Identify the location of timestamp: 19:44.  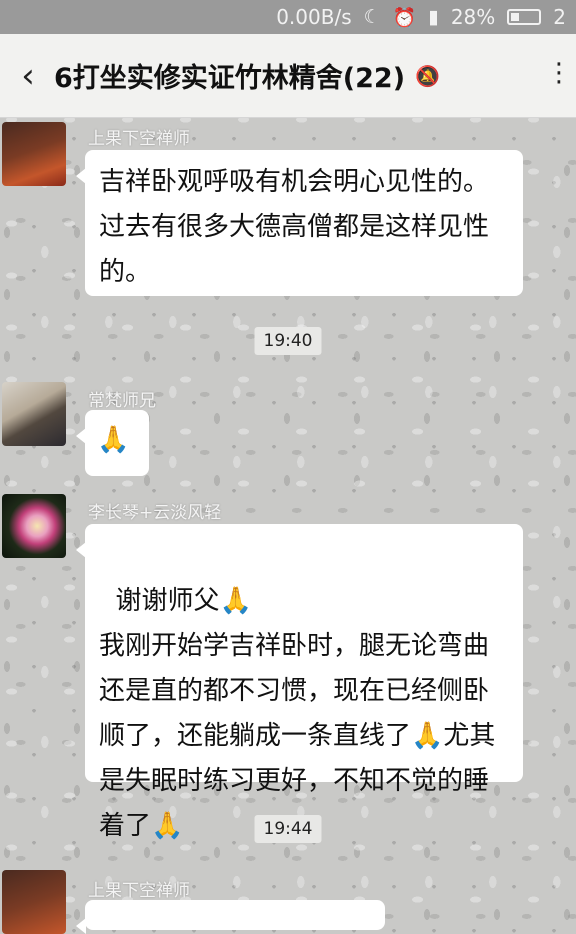
(288, 829).